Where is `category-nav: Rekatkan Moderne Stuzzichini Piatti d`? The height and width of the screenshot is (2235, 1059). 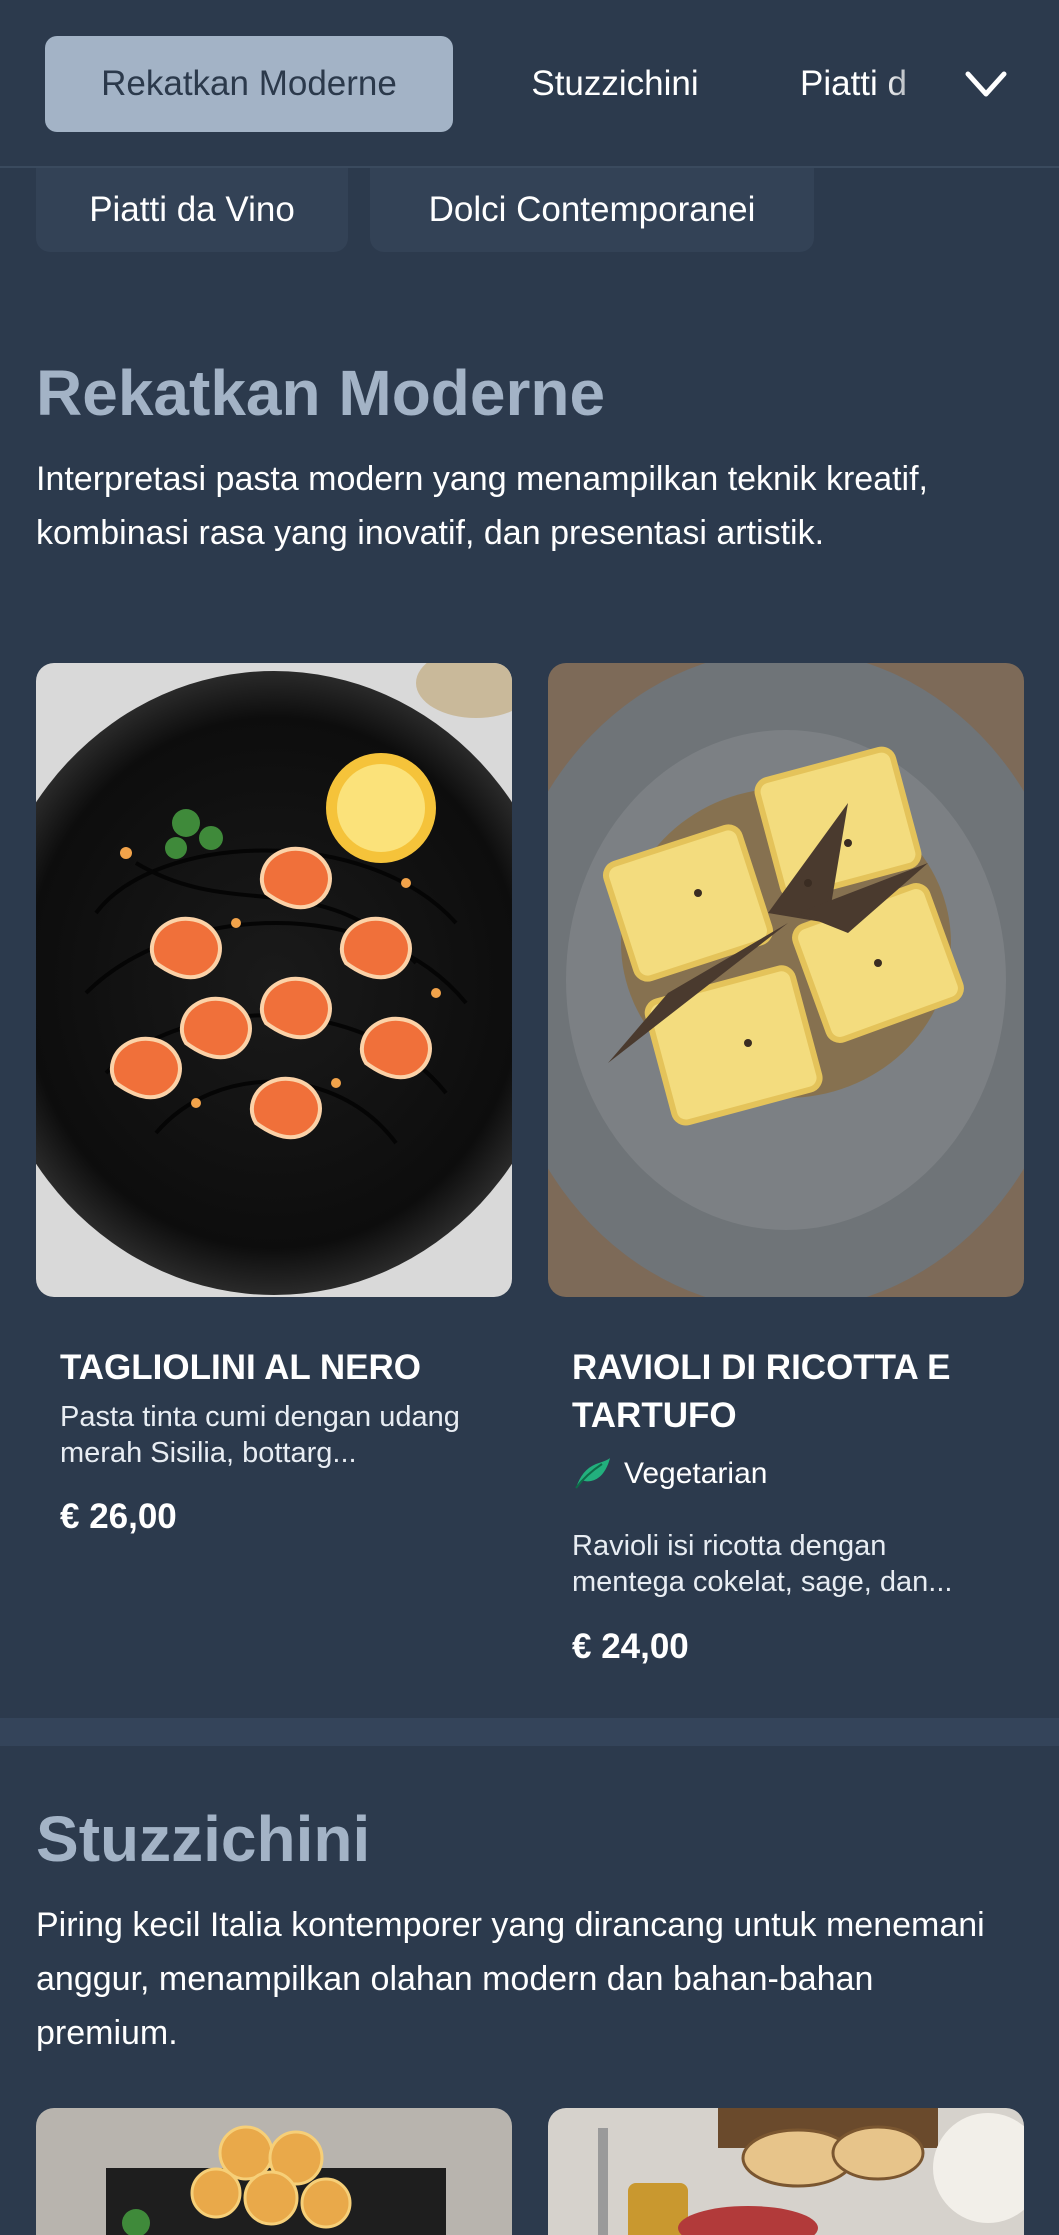
category-nav: Rekatkan Moderne Stuzzichini Piatti d is located at coordinates (529, 84).